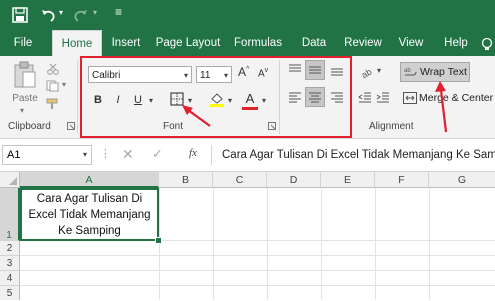  Describe the element at coordinates (29, 126) in the screenshot. I see `clipboard-group-label: Clipboard` at that location.